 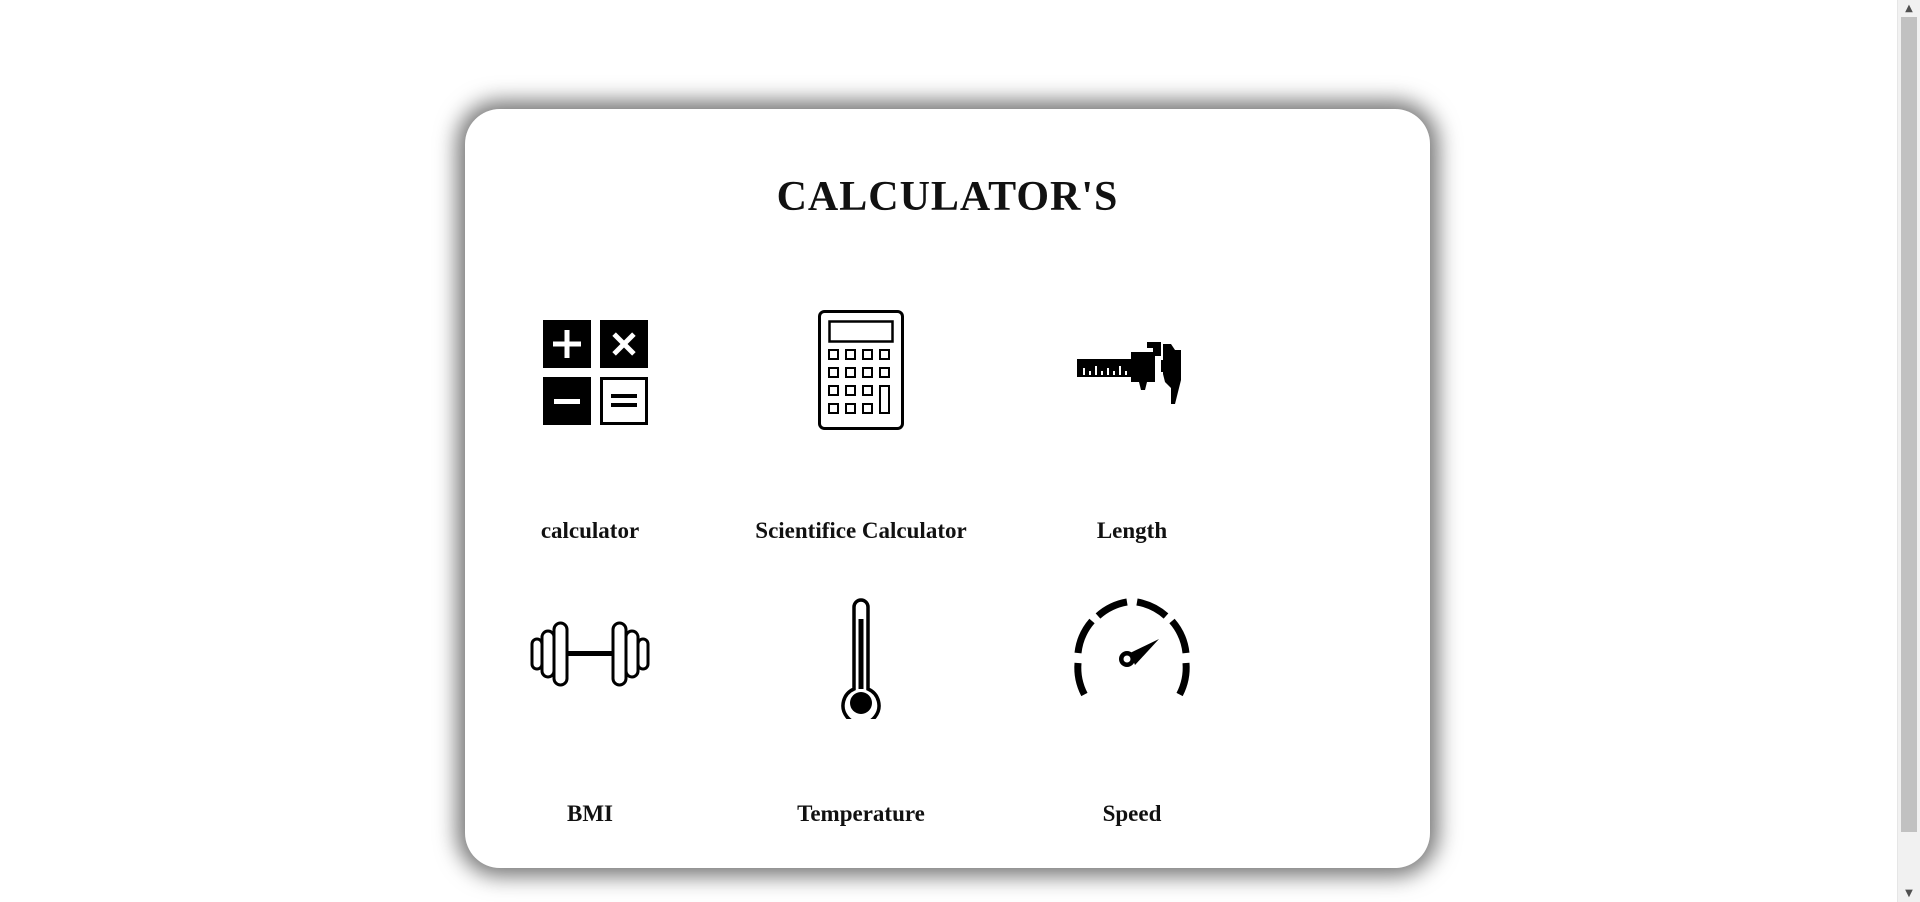 I want to click on tile-length: Length, so click(x=1132, y=434).